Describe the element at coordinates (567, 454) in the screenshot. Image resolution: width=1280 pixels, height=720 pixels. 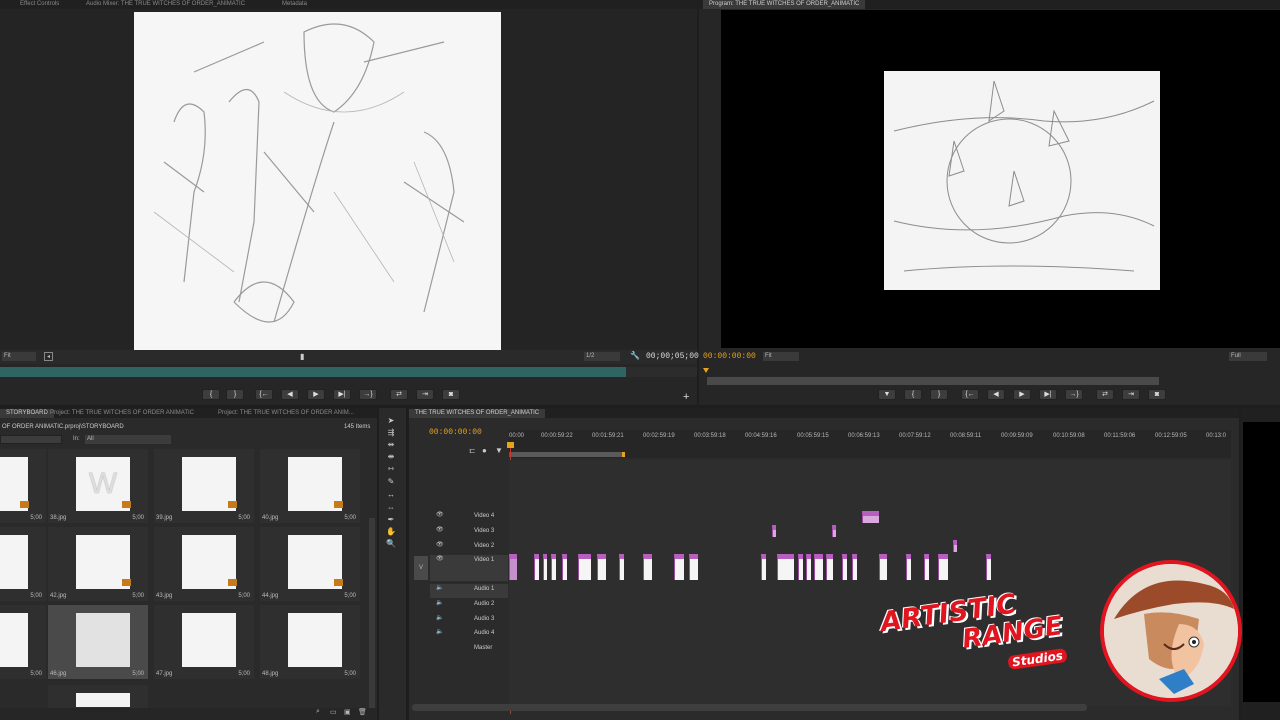
I see `work-area-bar` at that location.